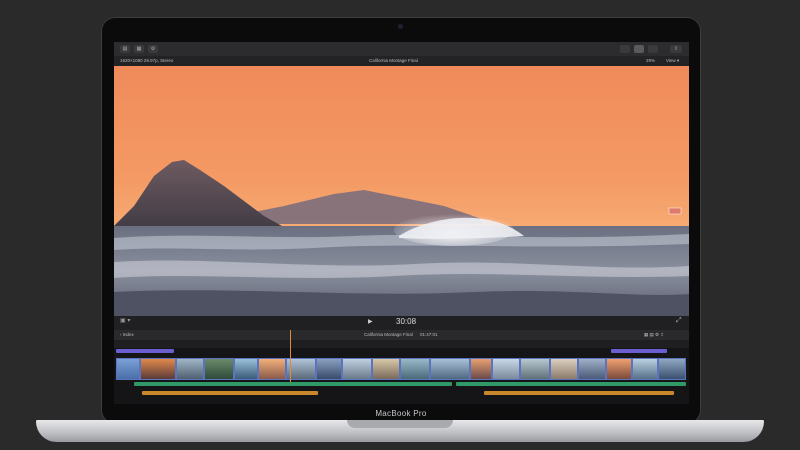  Describe the element at coordinates (400, 424) in the screenshot. I see `laptop-notch` at that location.